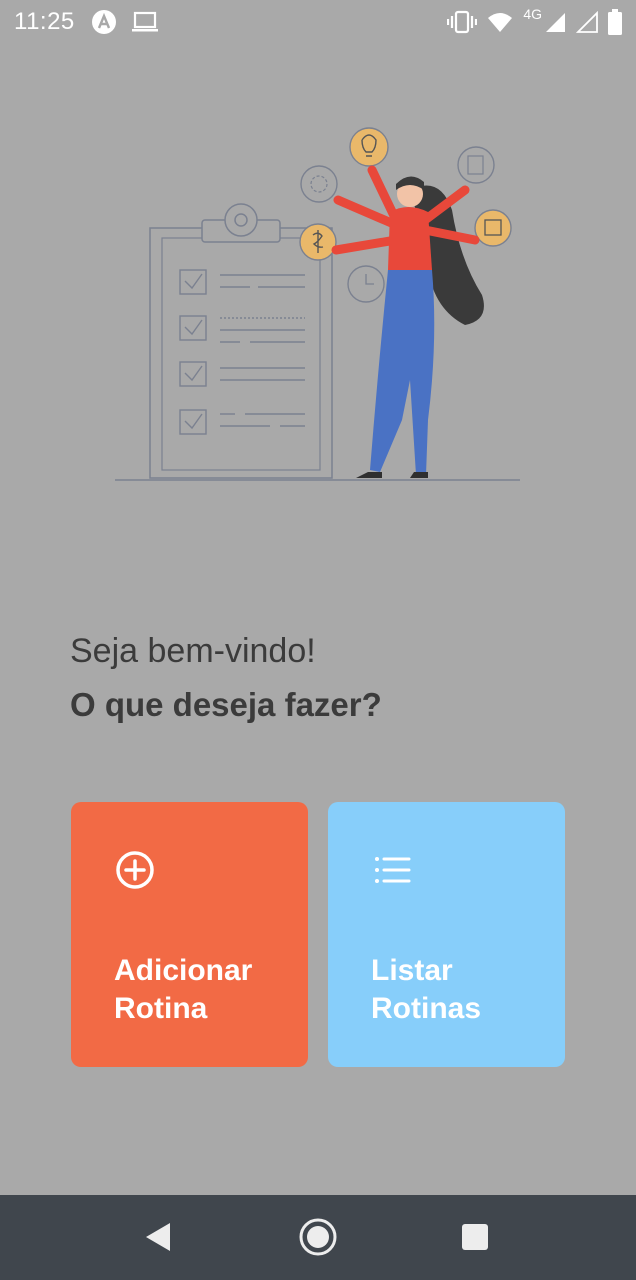  I want to click on laptop-icon, so click(144, 21).